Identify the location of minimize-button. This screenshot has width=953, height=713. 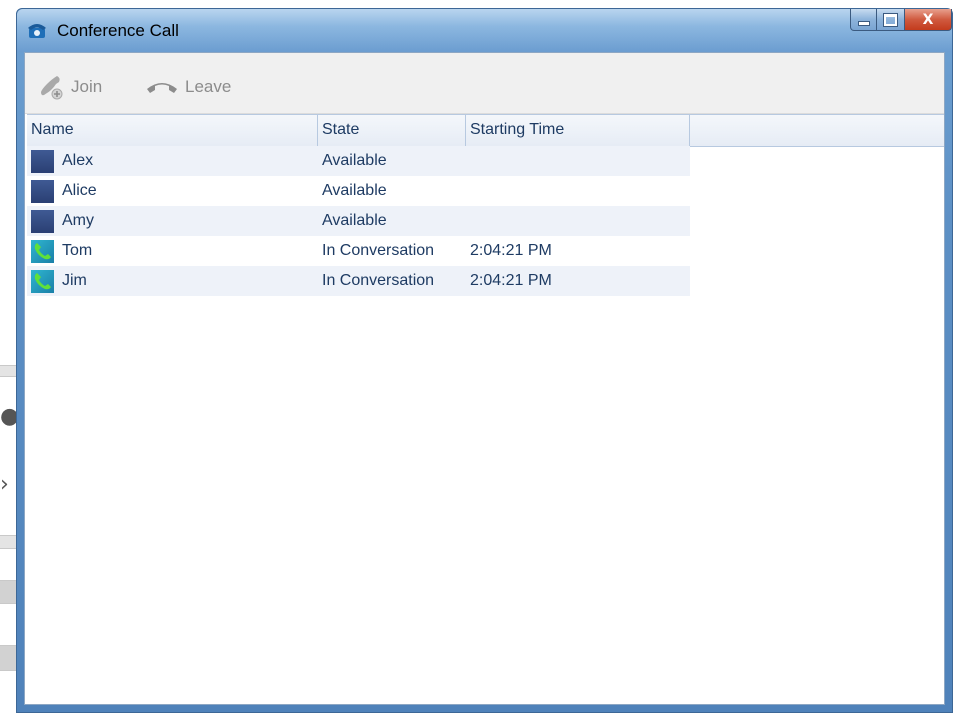
(863, 20).